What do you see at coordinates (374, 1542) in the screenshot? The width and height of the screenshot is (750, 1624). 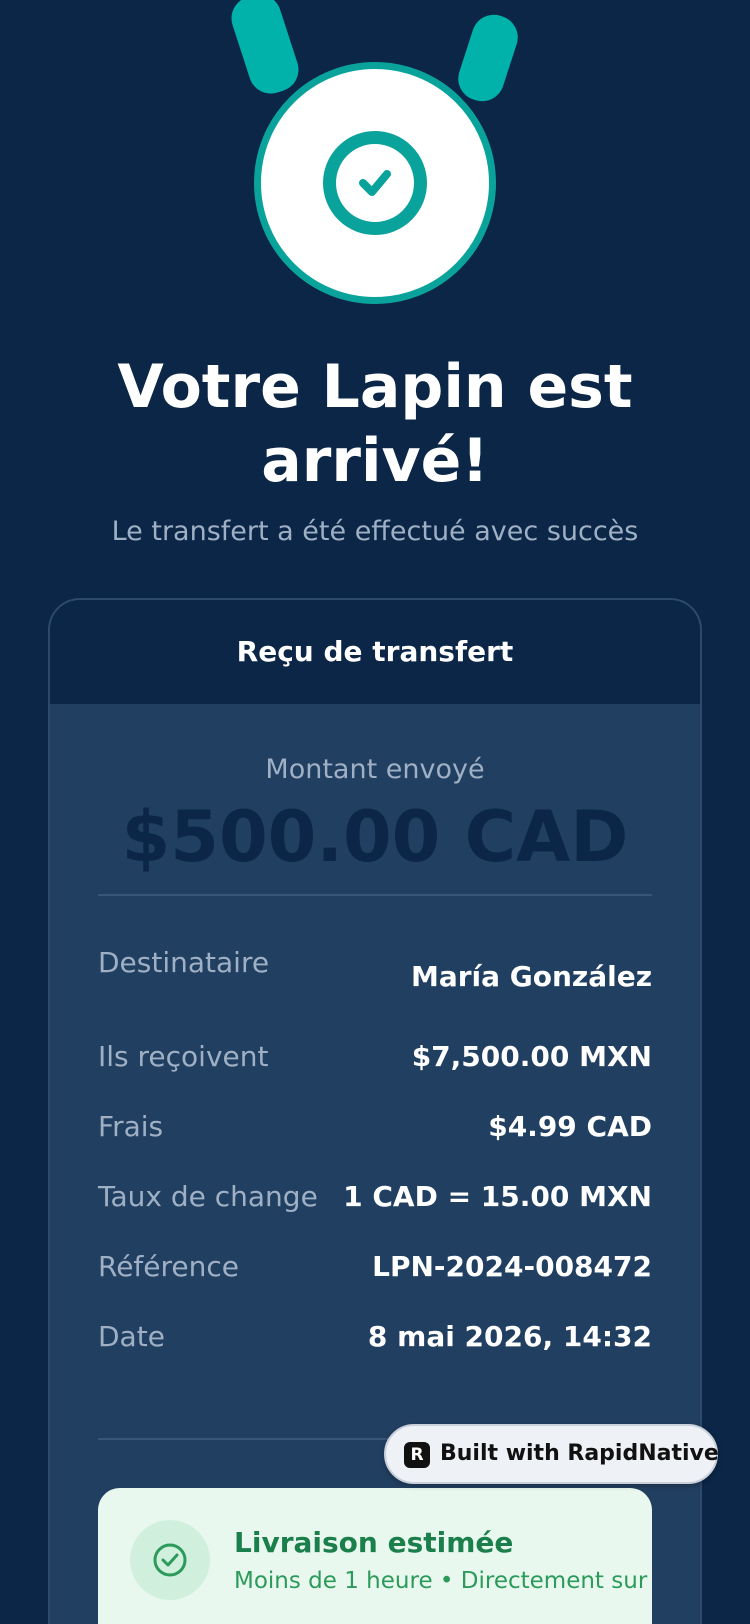 I see `delivery-title: Livraison estimée` at bounding box center [374, 1542].